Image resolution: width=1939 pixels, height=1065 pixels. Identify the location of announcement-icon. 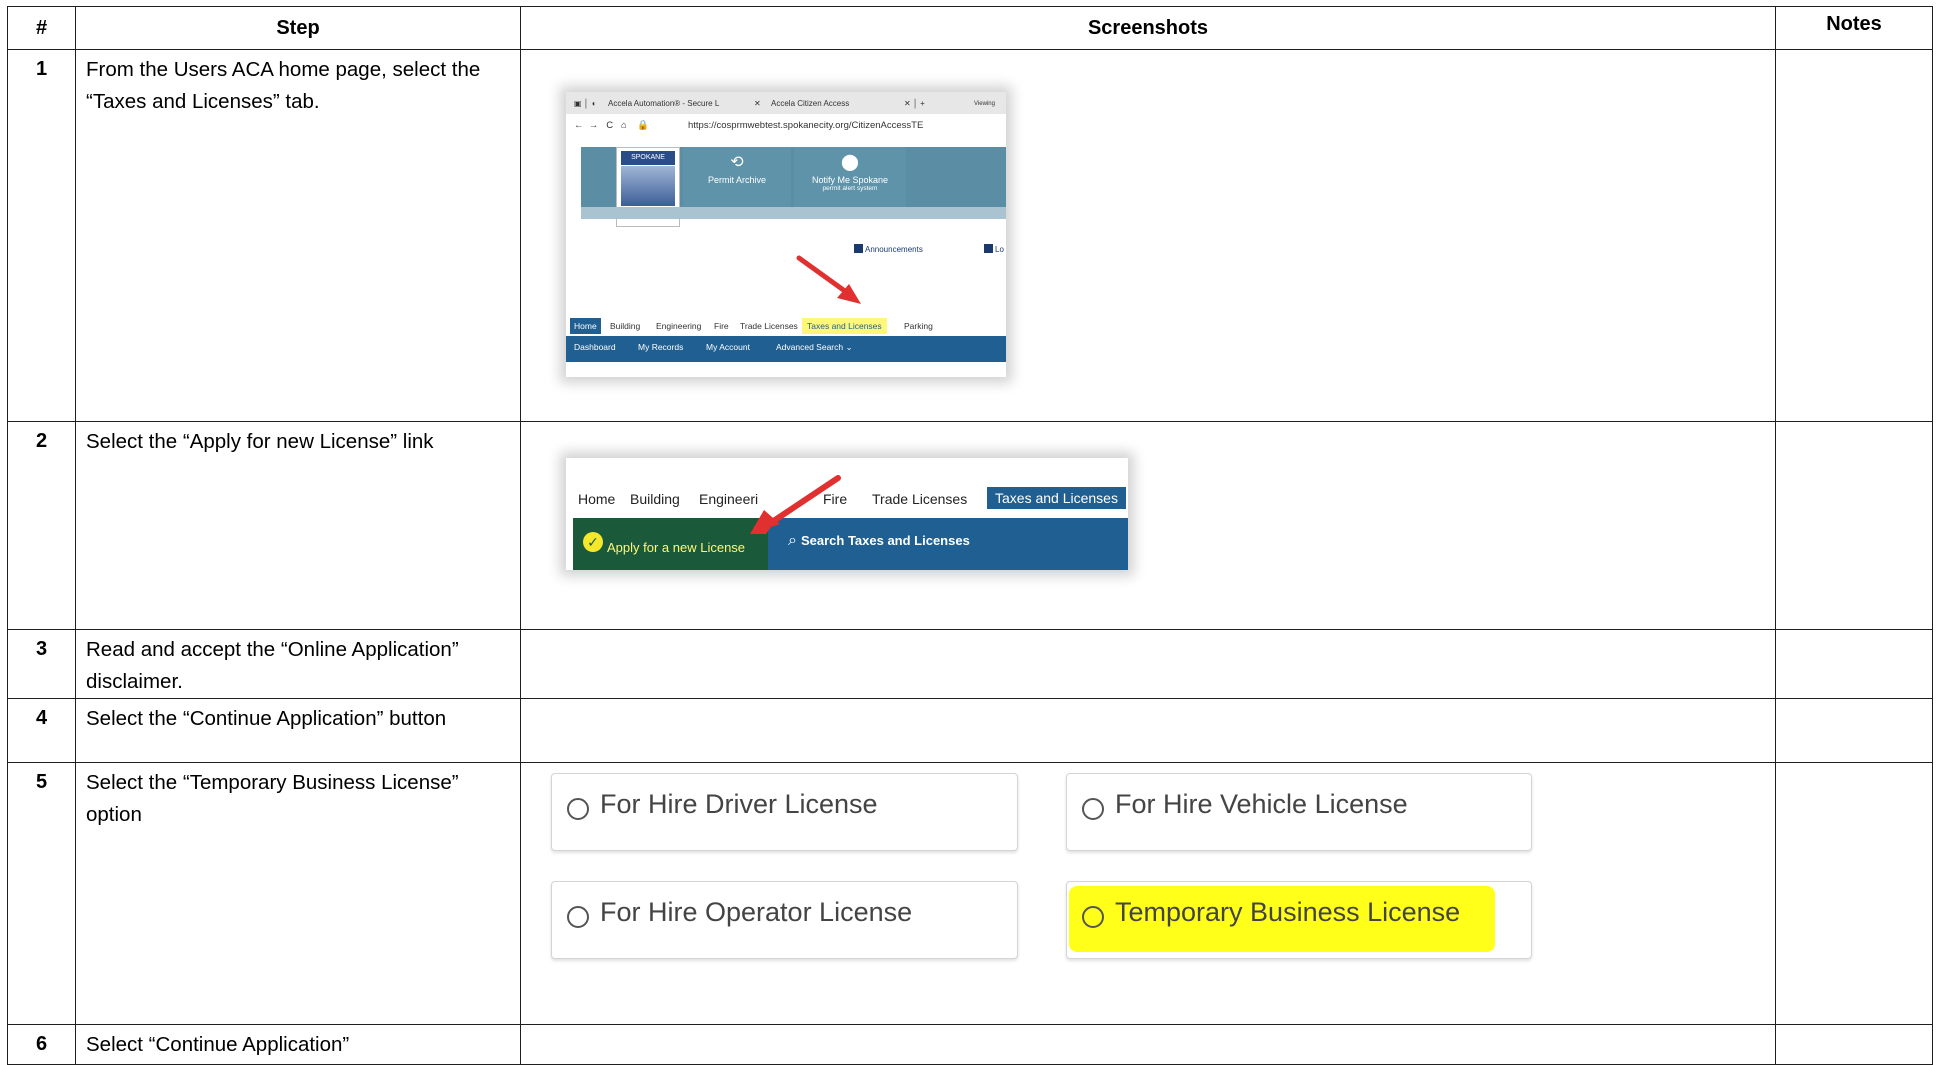
(858, 248).